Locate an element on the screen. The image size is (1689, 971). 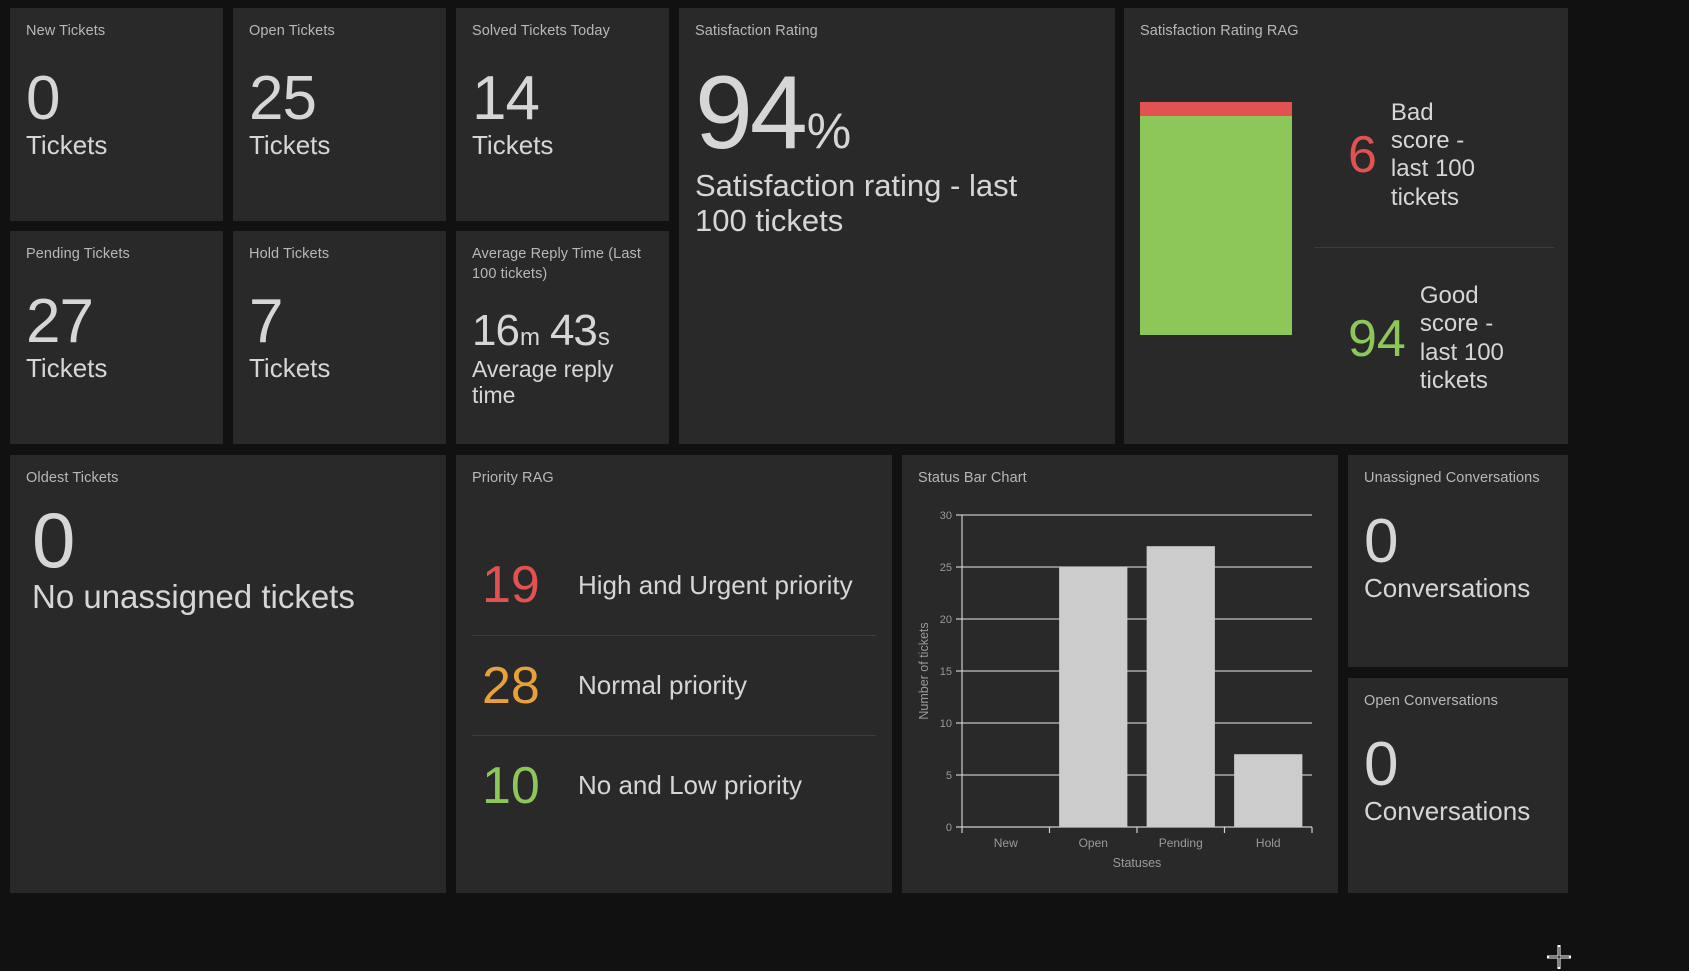
priority-rag-label: Normal priority is located at coordinates (663, 685).